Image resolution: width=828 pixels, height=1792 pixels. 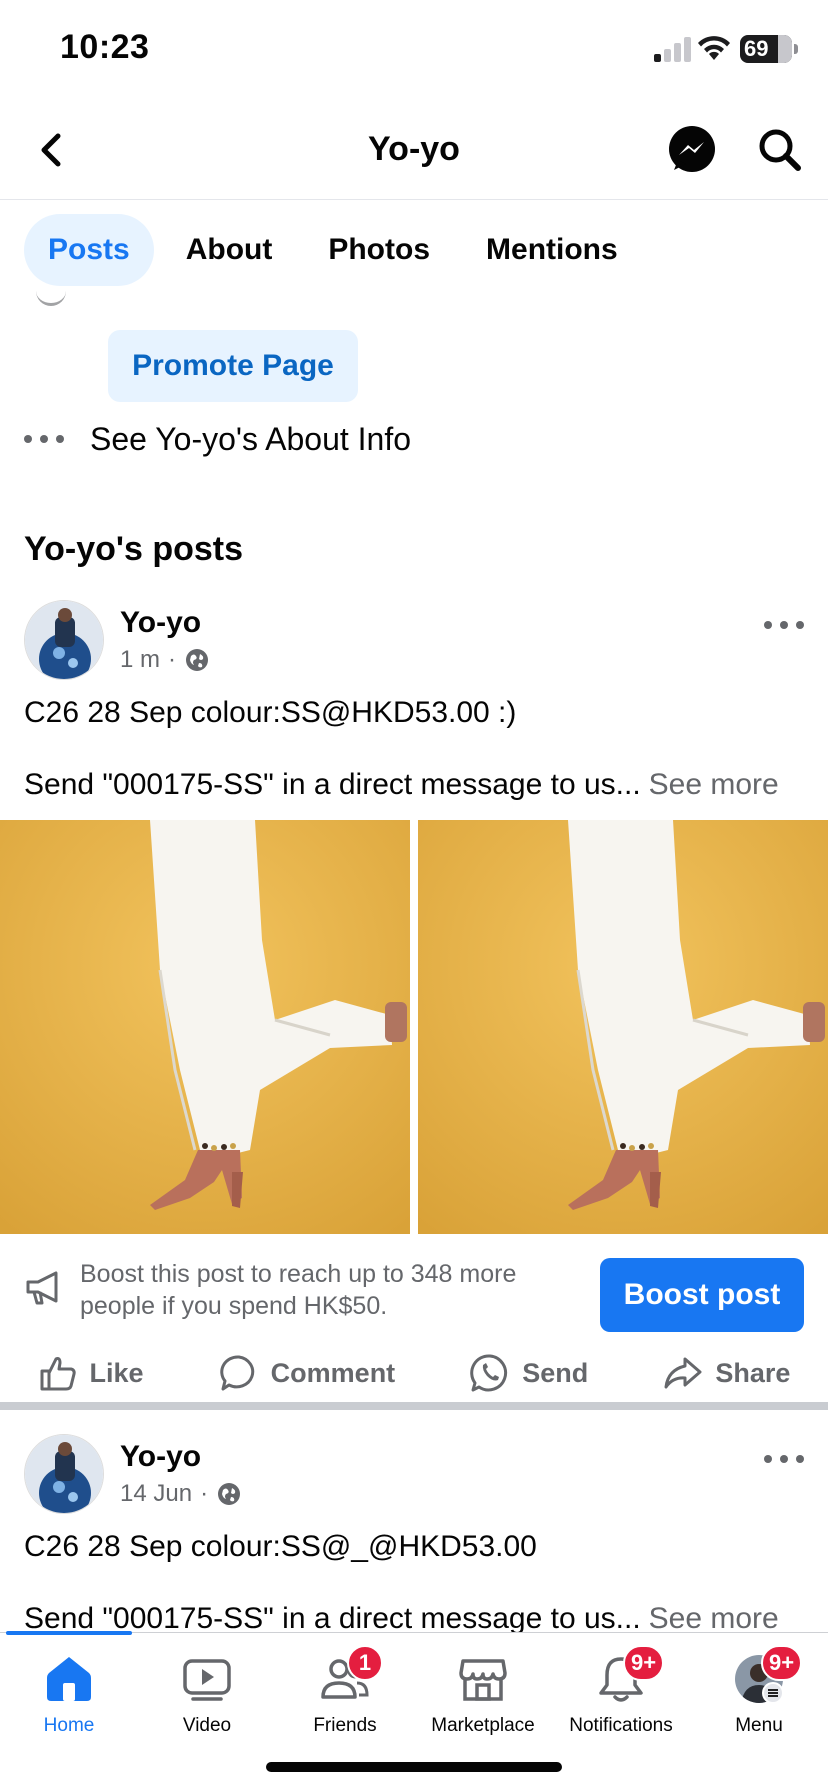 I want to click on nav-label-home: Home, so click(x=69, y=1725).